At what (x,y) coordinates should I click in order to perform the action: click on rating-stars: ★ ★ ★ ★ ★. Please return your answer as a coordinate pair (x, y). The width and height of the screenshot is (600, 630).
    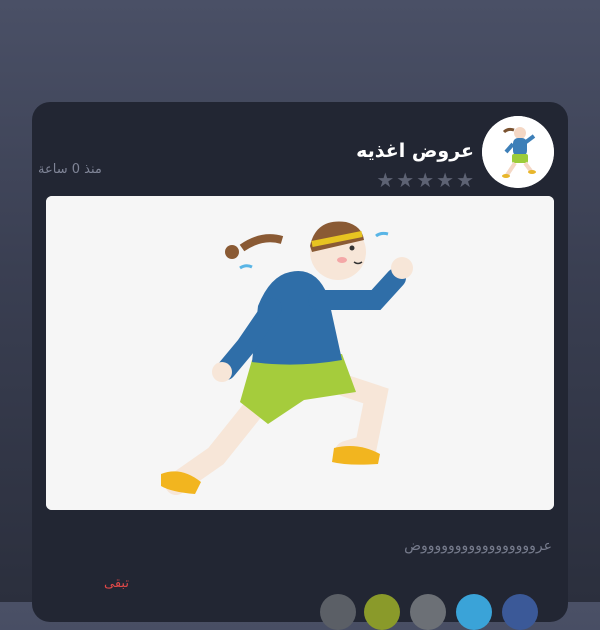
    Looking at the image, I should click on (425, 180).